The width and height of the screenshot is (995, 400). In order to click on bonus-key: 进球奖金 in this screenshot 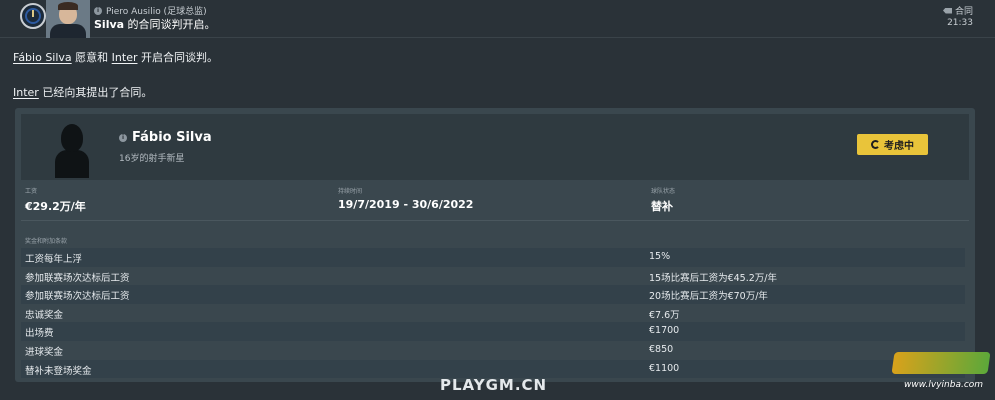, I will do `click(44, 352)`.